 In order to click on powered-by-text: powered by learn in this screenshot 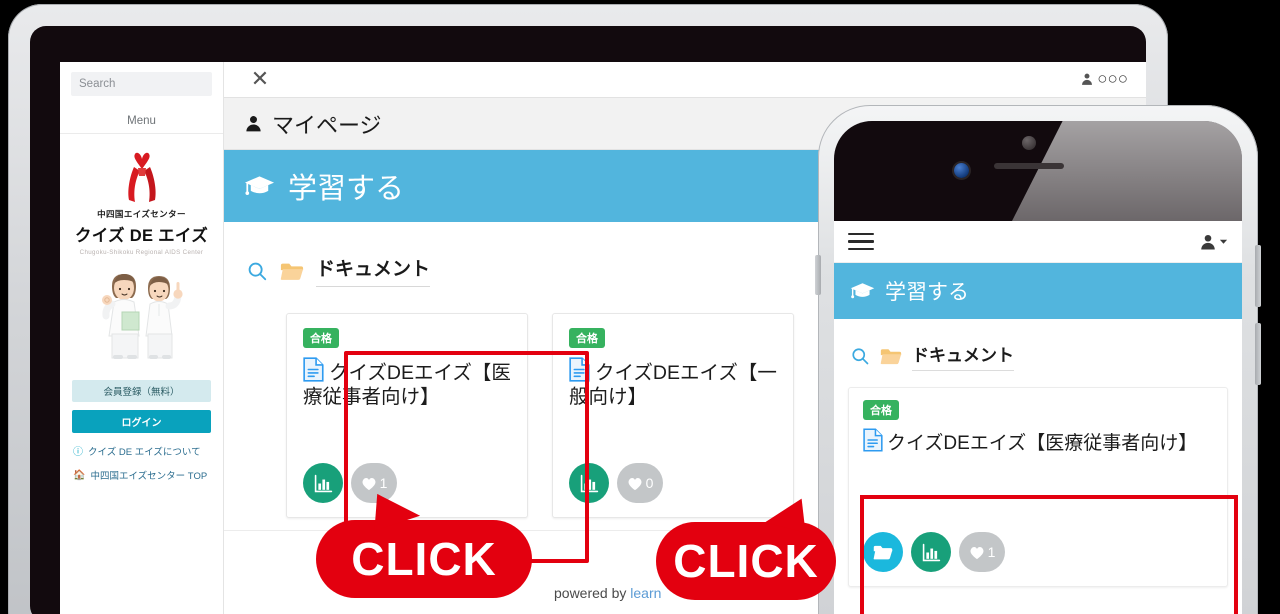, I will do `click(607, 593)`.